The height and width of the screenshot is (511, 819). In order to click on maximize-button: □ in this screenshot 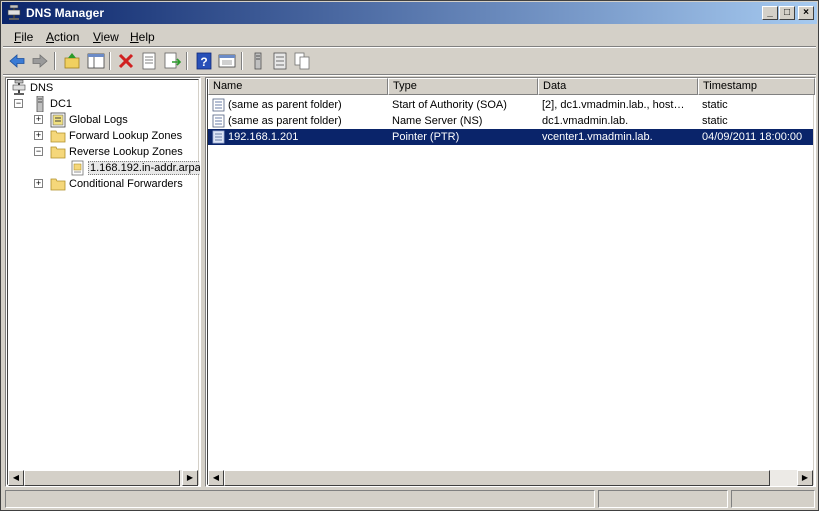, I will do `click(787, 13)`.